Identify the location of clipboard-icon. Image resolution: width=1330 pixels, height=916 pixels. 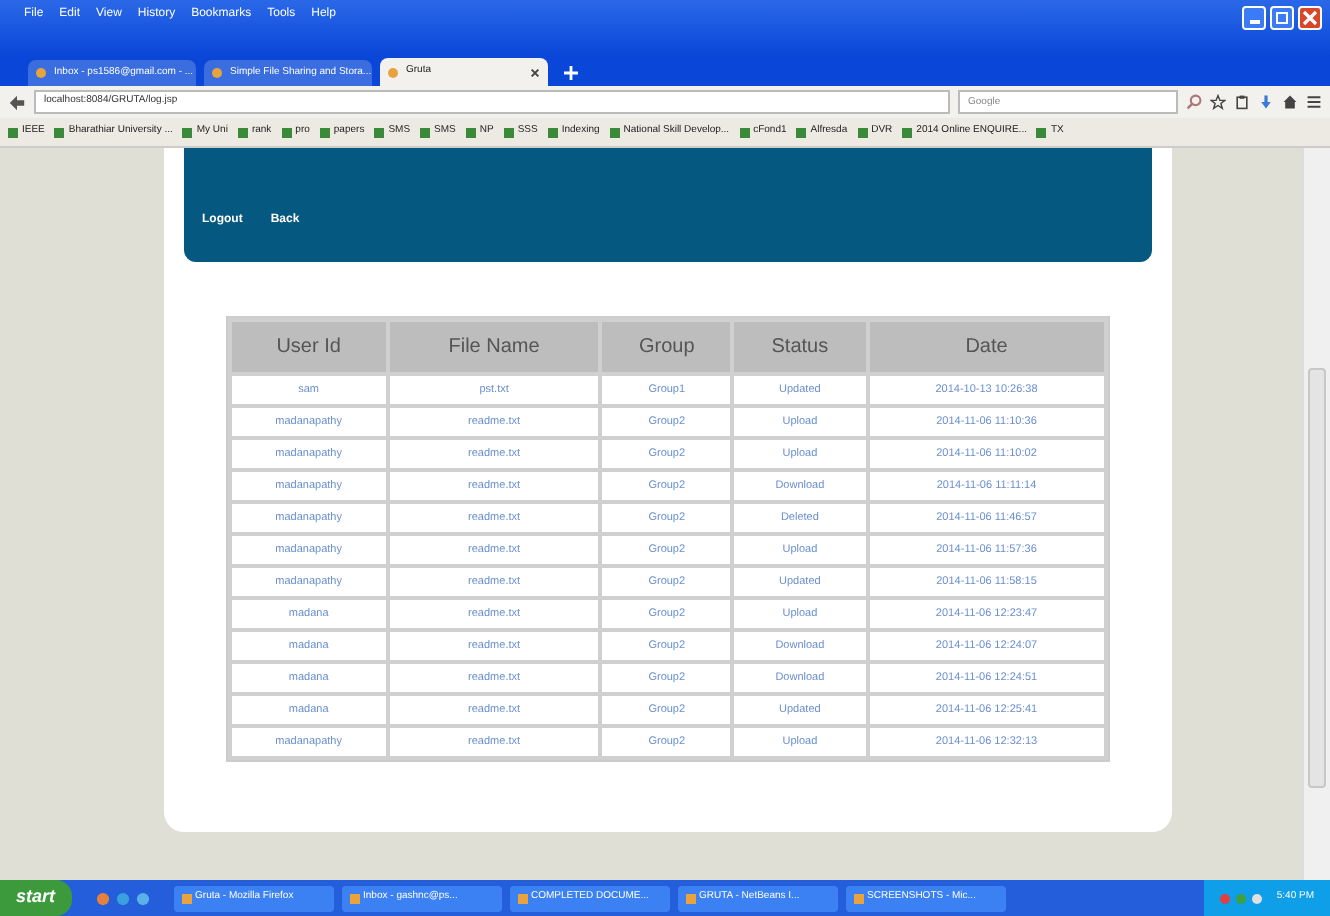
(1242, 102).